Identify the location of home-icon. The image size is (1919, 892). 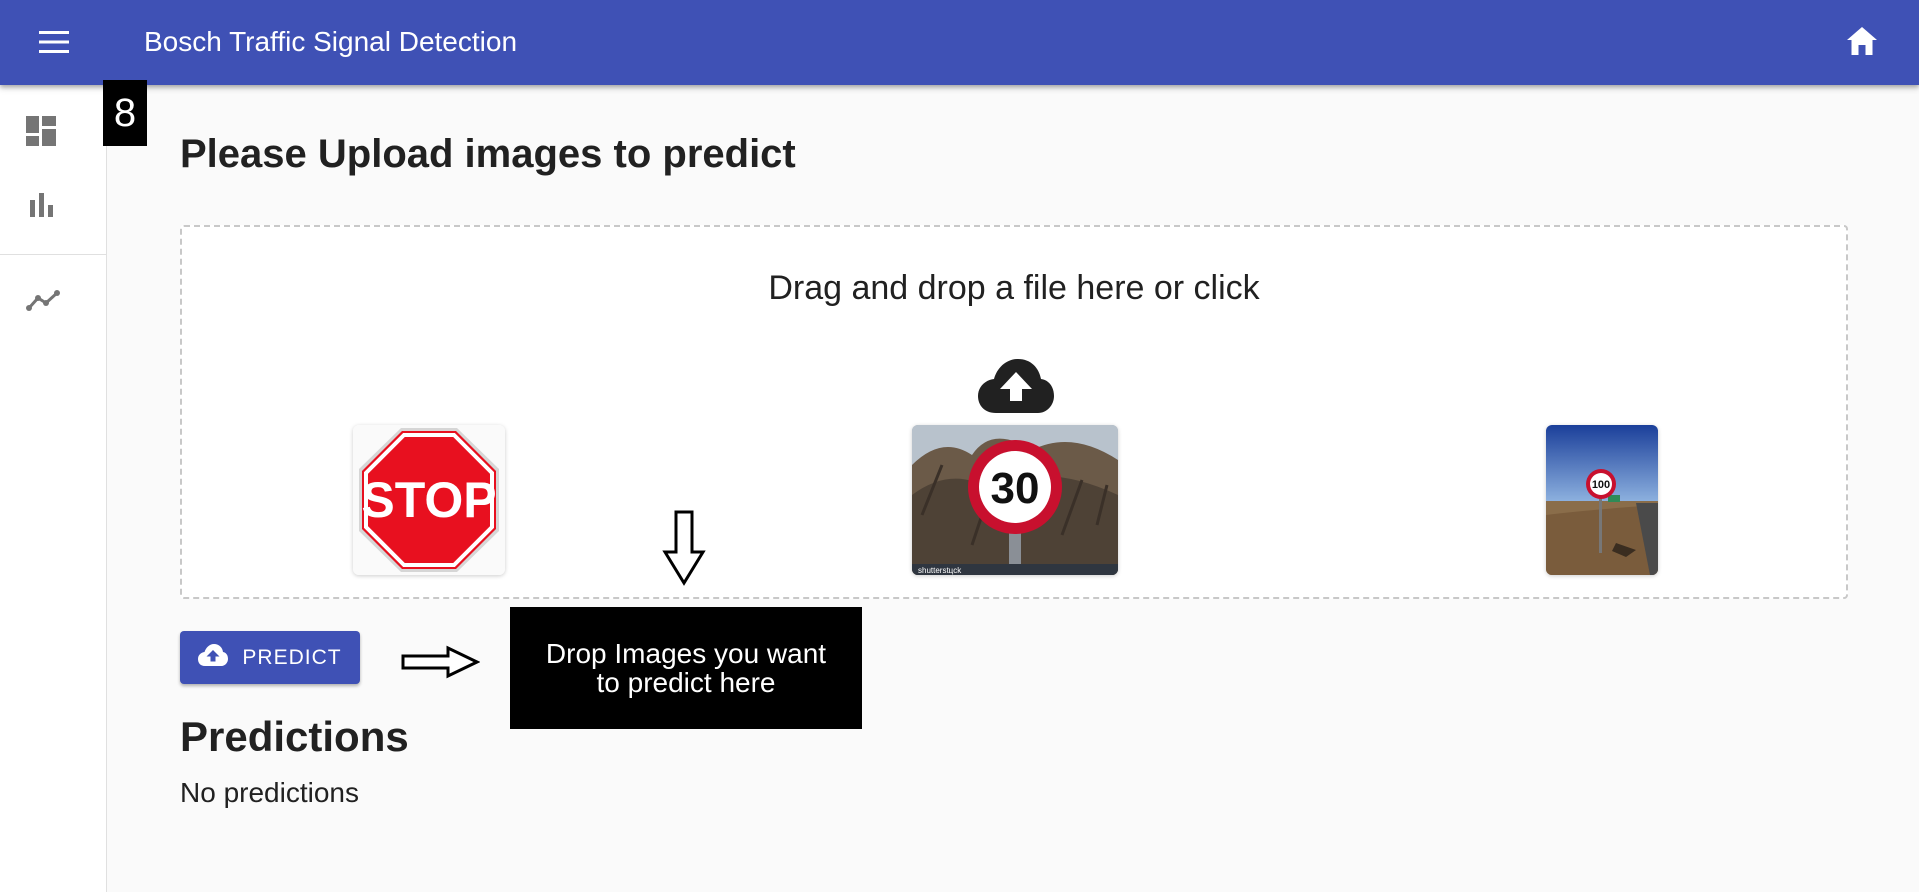
(1862, 41).